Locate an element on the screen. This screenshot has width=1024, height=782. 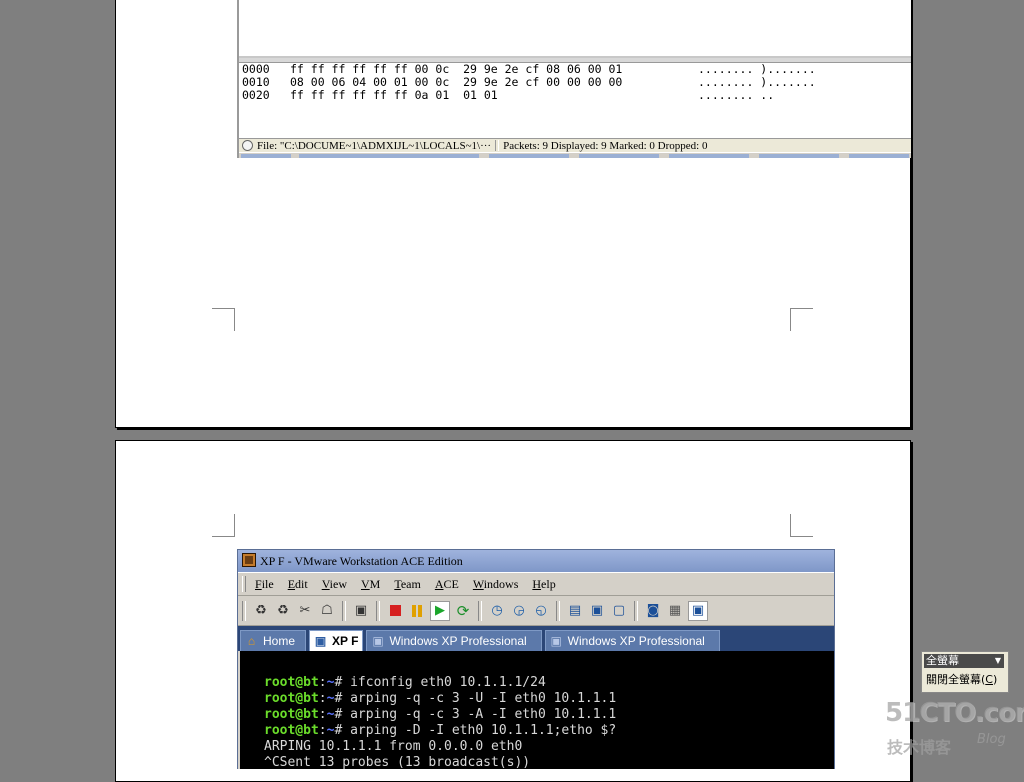
menu-item: Windows is located at coordinates (496, 584).